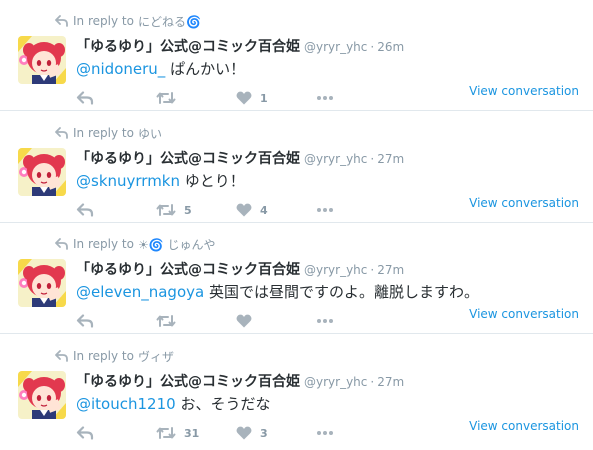  I want to click on reply-user-link: にどねる🌀, so click(169, 21).